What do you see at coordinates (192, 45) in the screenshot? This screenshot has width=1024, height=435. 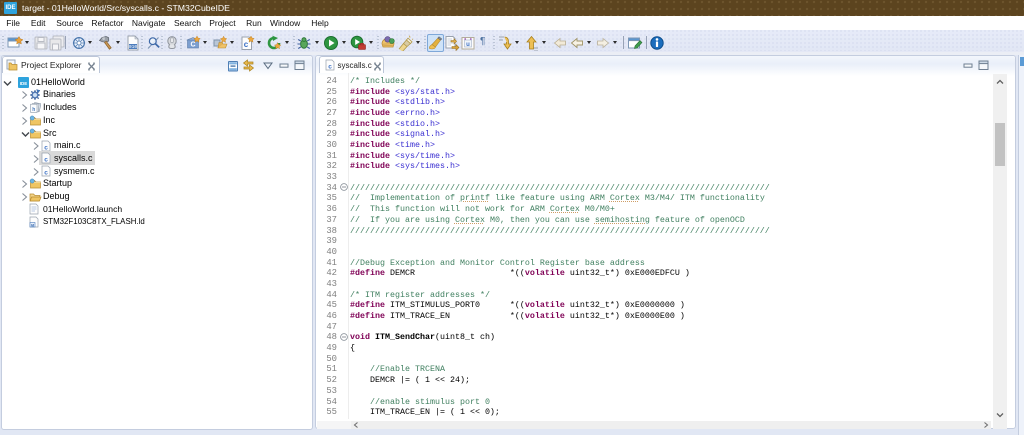 I see `svg-text: C` at bounding box center [192, 45].